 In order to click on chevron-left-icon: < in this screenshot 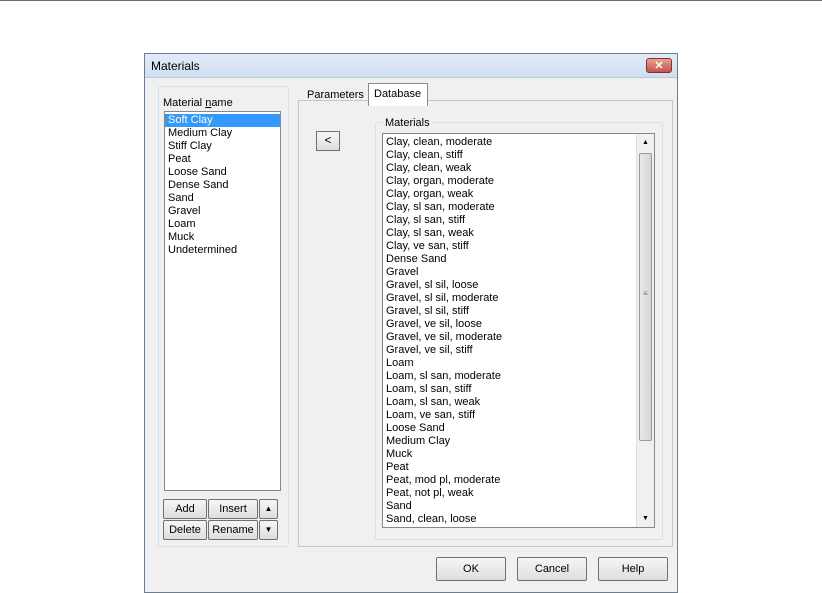, I will do `click(328, 140)`.